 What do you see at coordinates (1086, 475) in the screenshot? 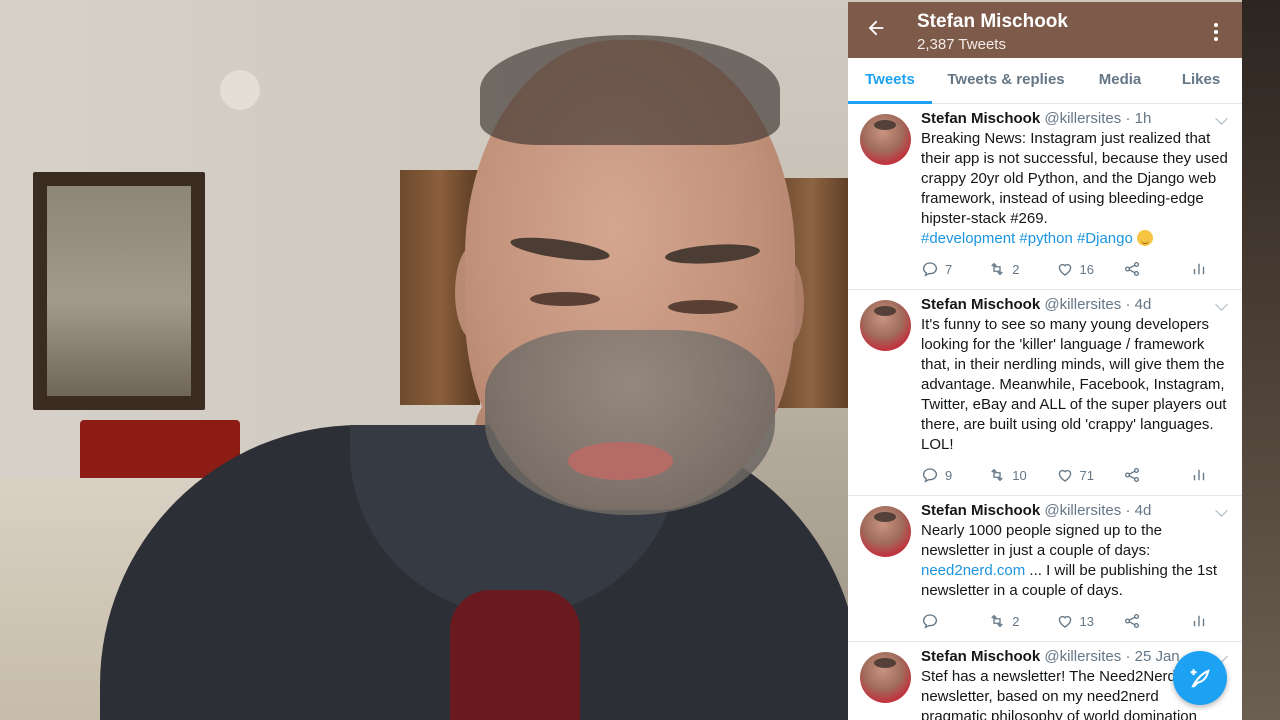
I see `like-count: 71` at bounding box center [1086, 475].